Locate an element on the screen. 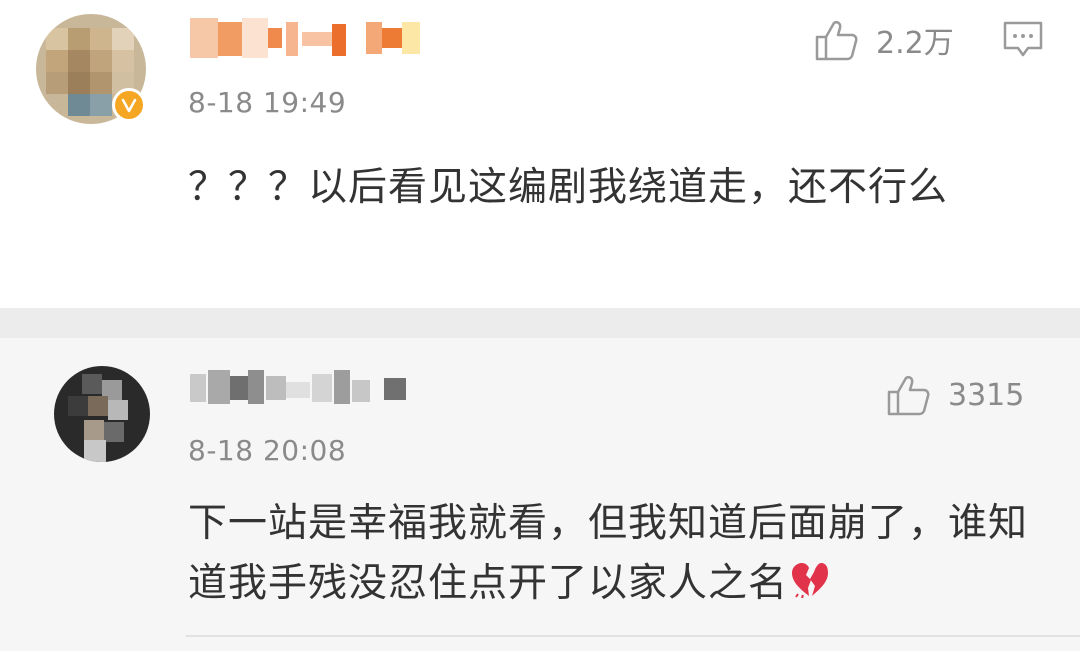  like-button: 3315 is located at coordinates (955, 395).